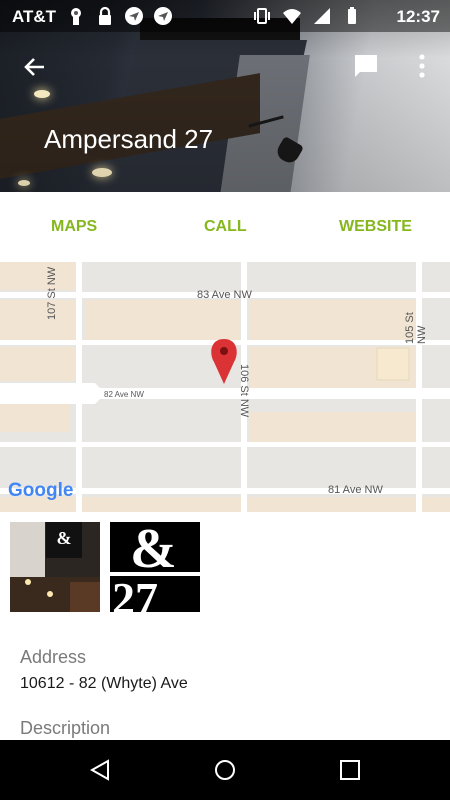 Image resolution: width=450 pixels, height=800 pixels. What do you see at coordinates (74, 227) in the screenshot?
I see `maps-button: MAPS` at bounding box center [74, 227].